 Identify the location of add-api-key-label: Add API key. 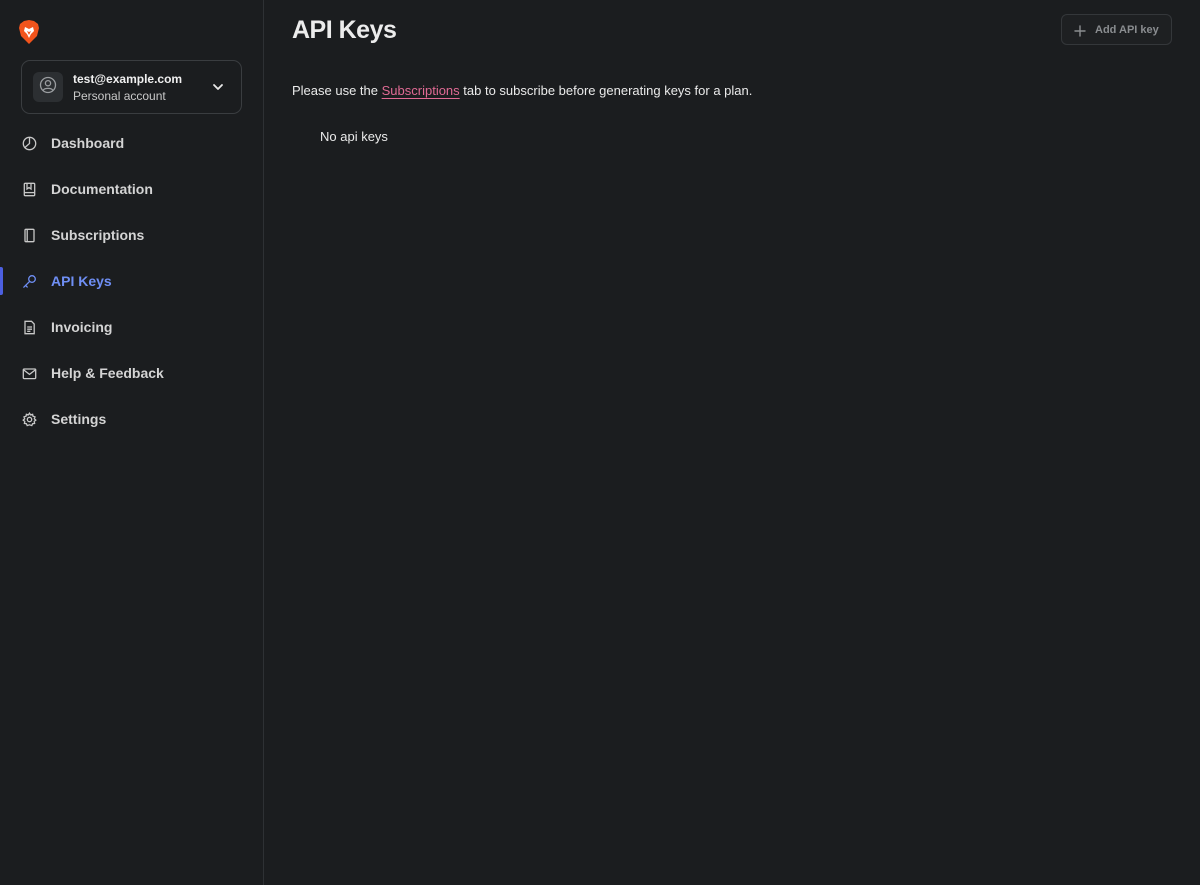
(1127, 29).